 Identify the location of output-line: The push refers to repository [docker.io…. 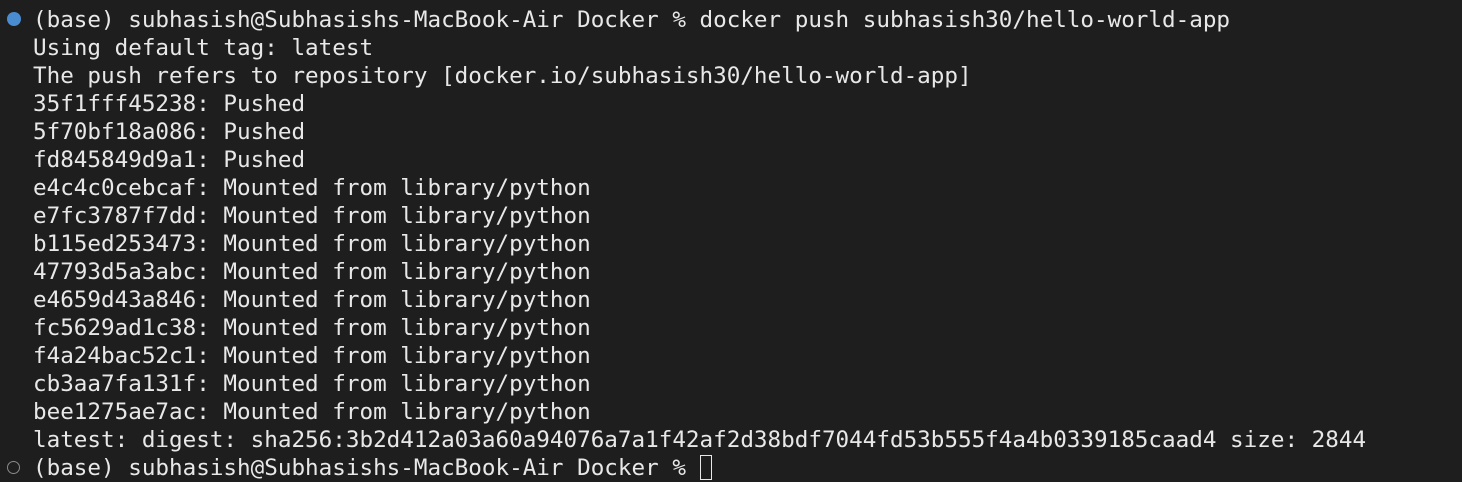
(502, 76).